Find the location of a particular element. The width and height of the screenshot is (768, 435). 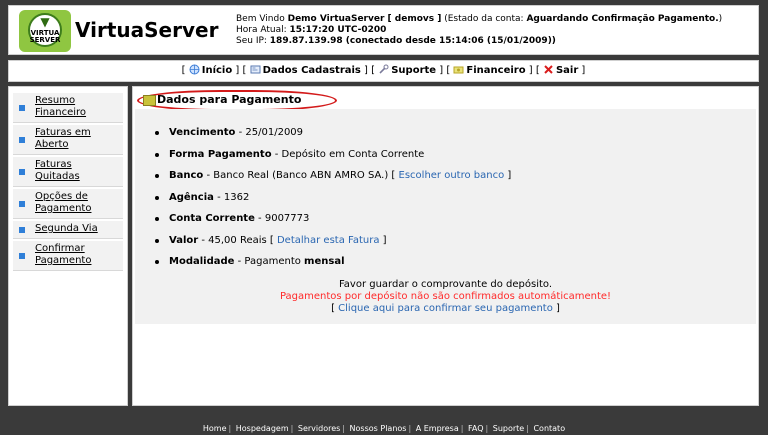

detail-label: Agência is located at coordinates (191, 197).